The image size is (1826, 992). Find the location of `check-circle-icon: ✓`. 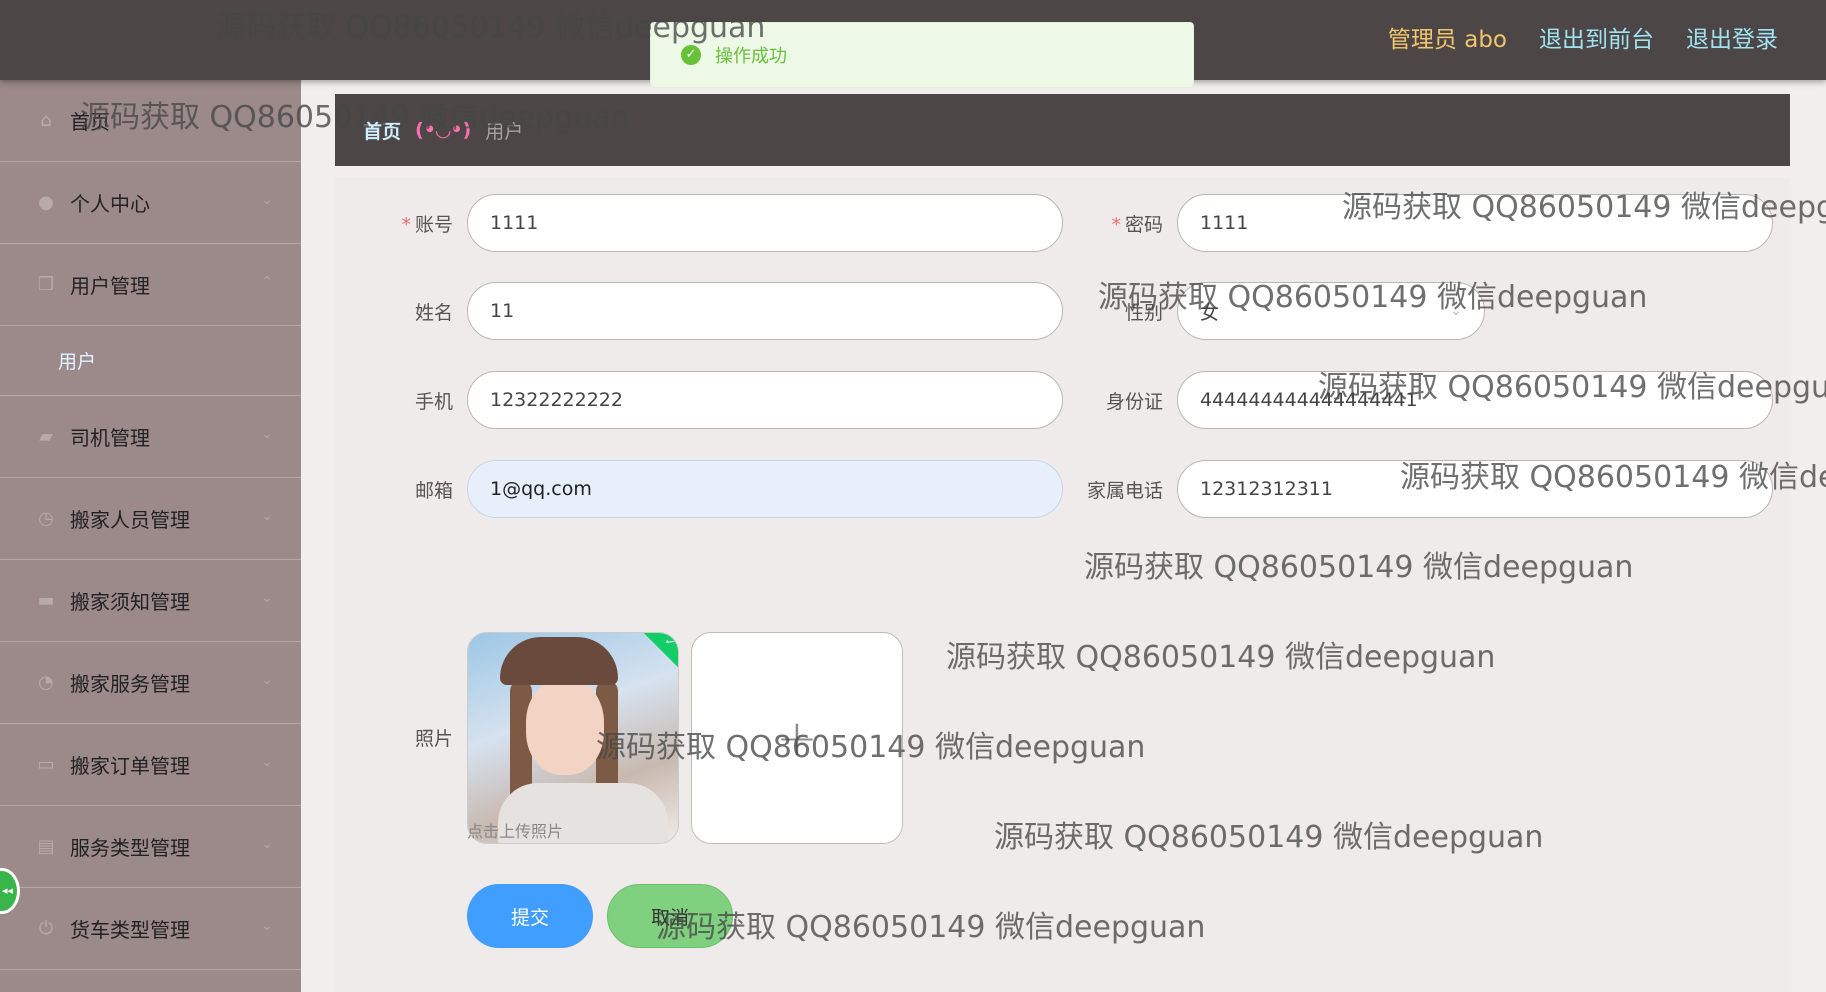

check-circle-icon: ✓ is located at coordinates (691, 55).